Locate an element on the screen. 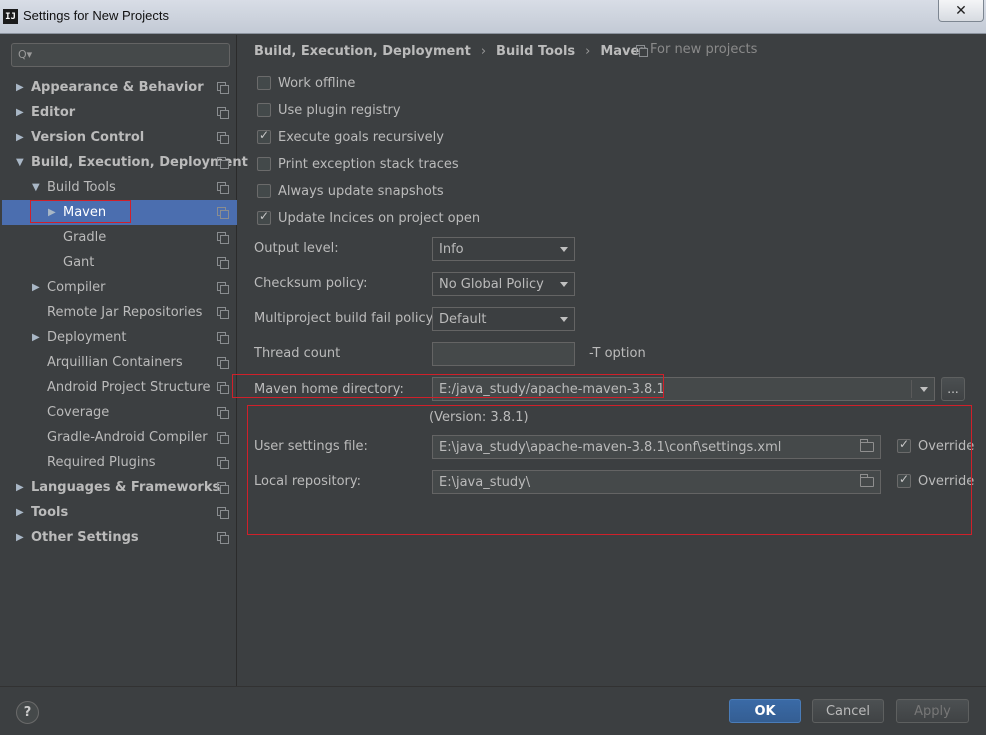  always-update-snapshots-option: Always update snapshots is located at coordinates (350, 191).